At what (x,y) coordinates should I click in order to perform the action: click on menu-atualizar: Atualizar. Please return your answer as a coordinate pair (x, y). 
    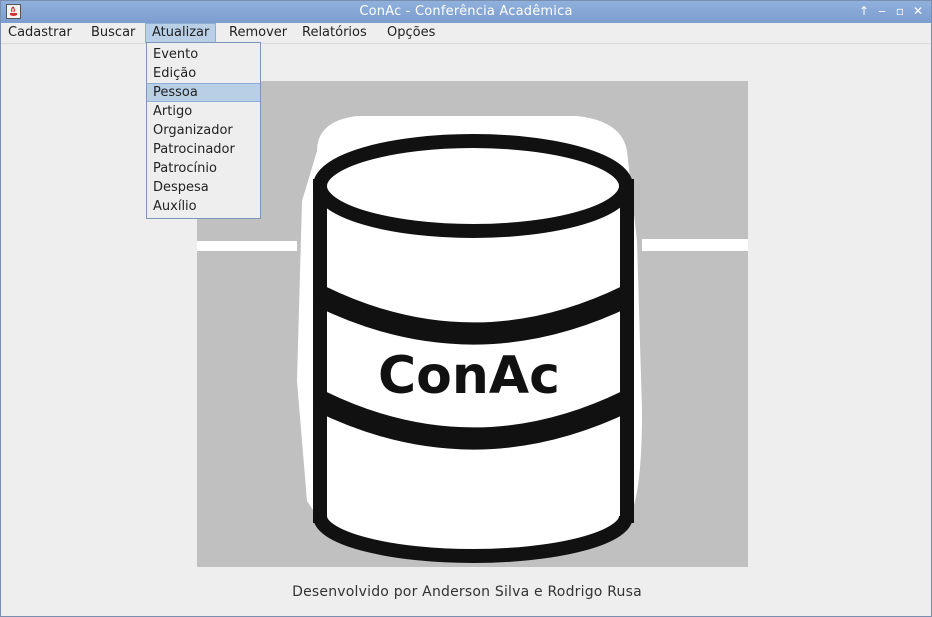
    Looking at the image, I should click on (181, 33).